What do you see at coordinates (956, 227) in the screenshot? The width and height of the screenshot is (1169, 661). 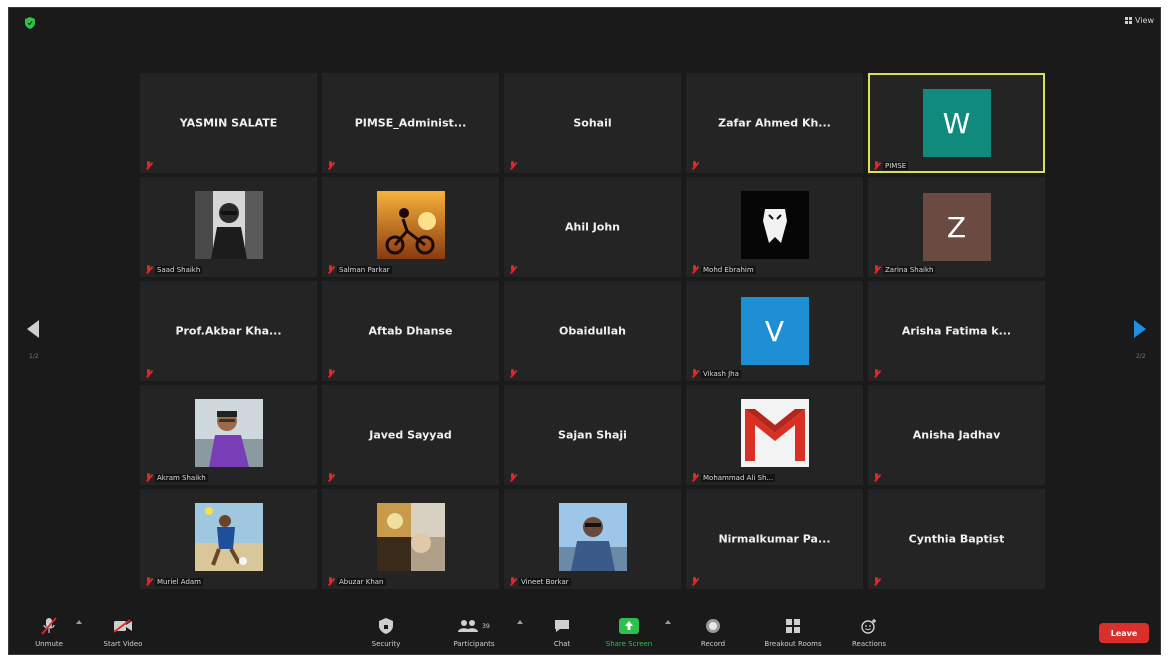 I see `participant-tile: Z Zarina Shaikh` at bounding box center [956, 227].